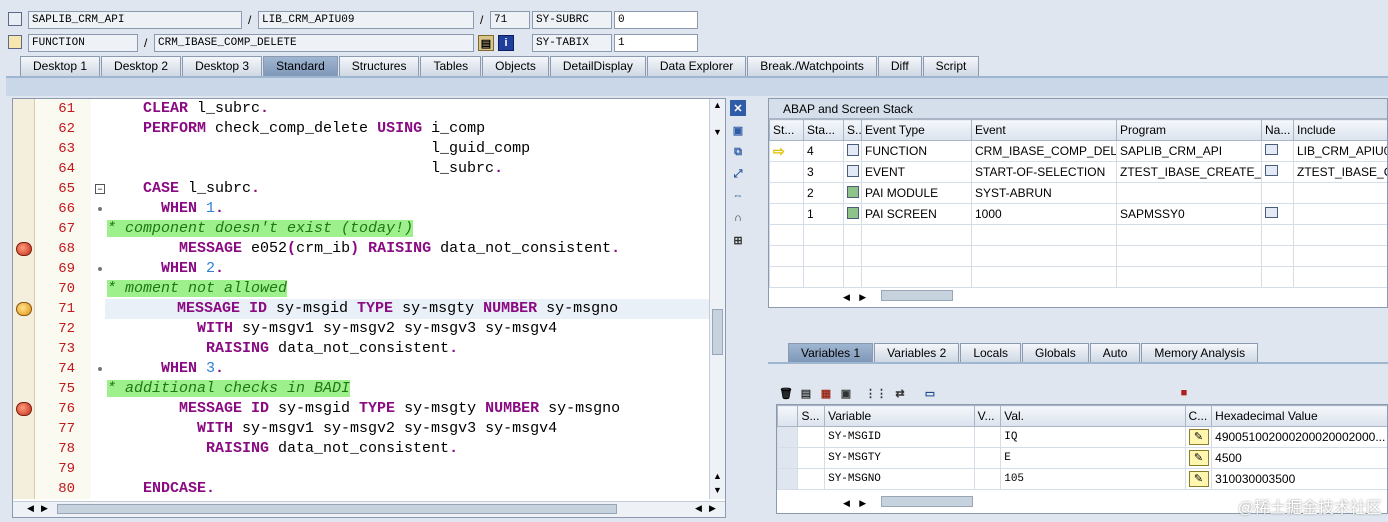 The image size is (1388, 522). What do you see at coordinates (831, 352) in the screenshot?
I see `var-tab-variables-1: Variables 1` at bounding box center [831, 352].